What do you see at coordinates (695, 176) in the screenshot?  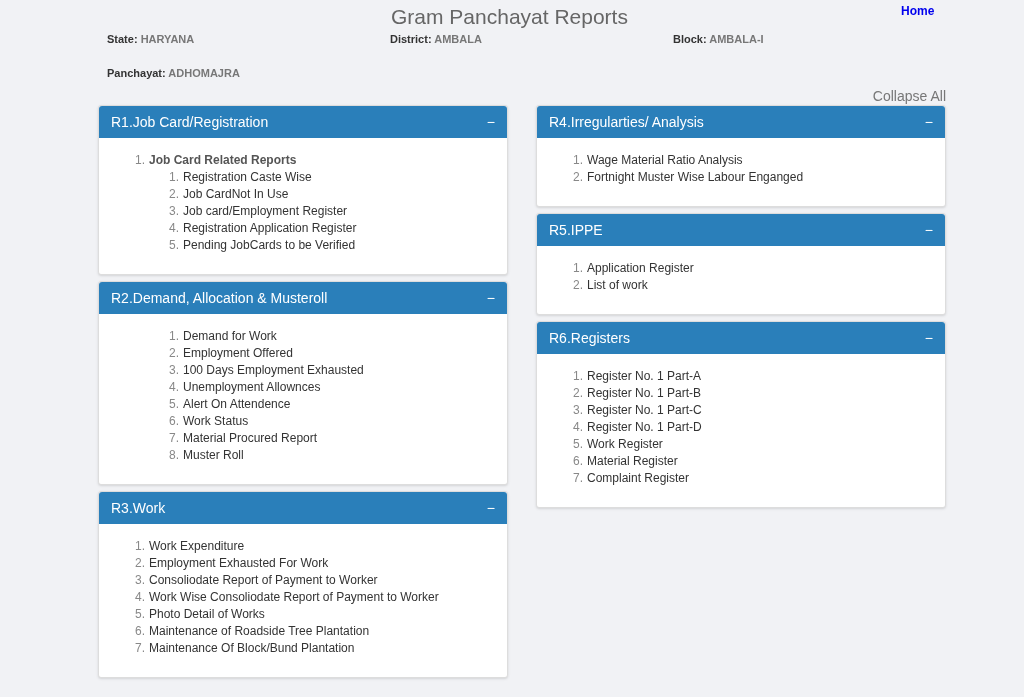 I see `report-link: Fortnight Muster Wise Labour Enganged` at bounding box center [695, 176].